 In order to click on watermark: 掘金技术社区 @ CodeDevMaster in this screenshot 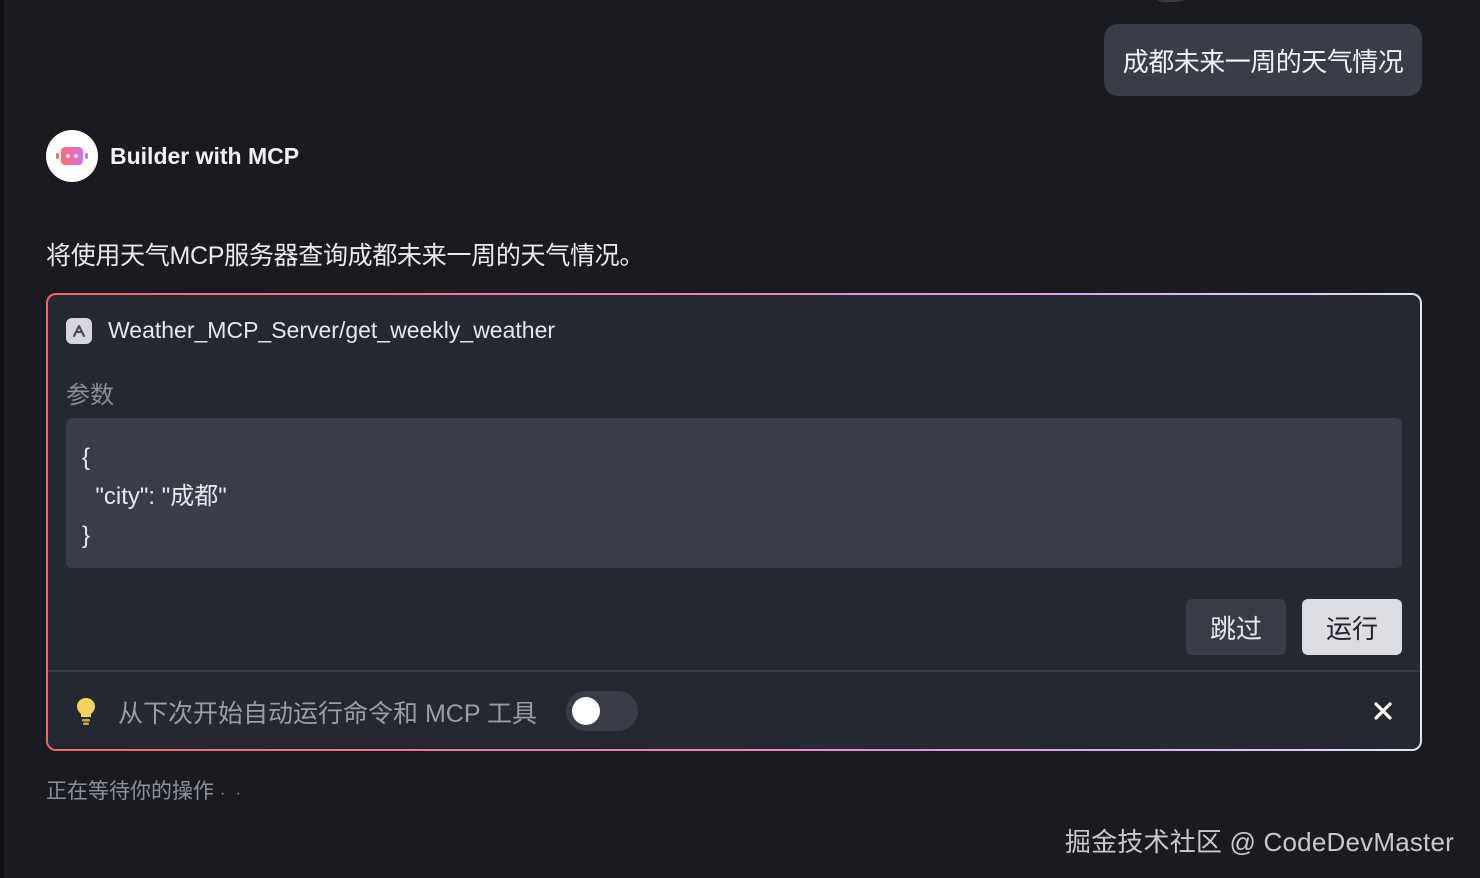, I will do `click(1259, 842)`.